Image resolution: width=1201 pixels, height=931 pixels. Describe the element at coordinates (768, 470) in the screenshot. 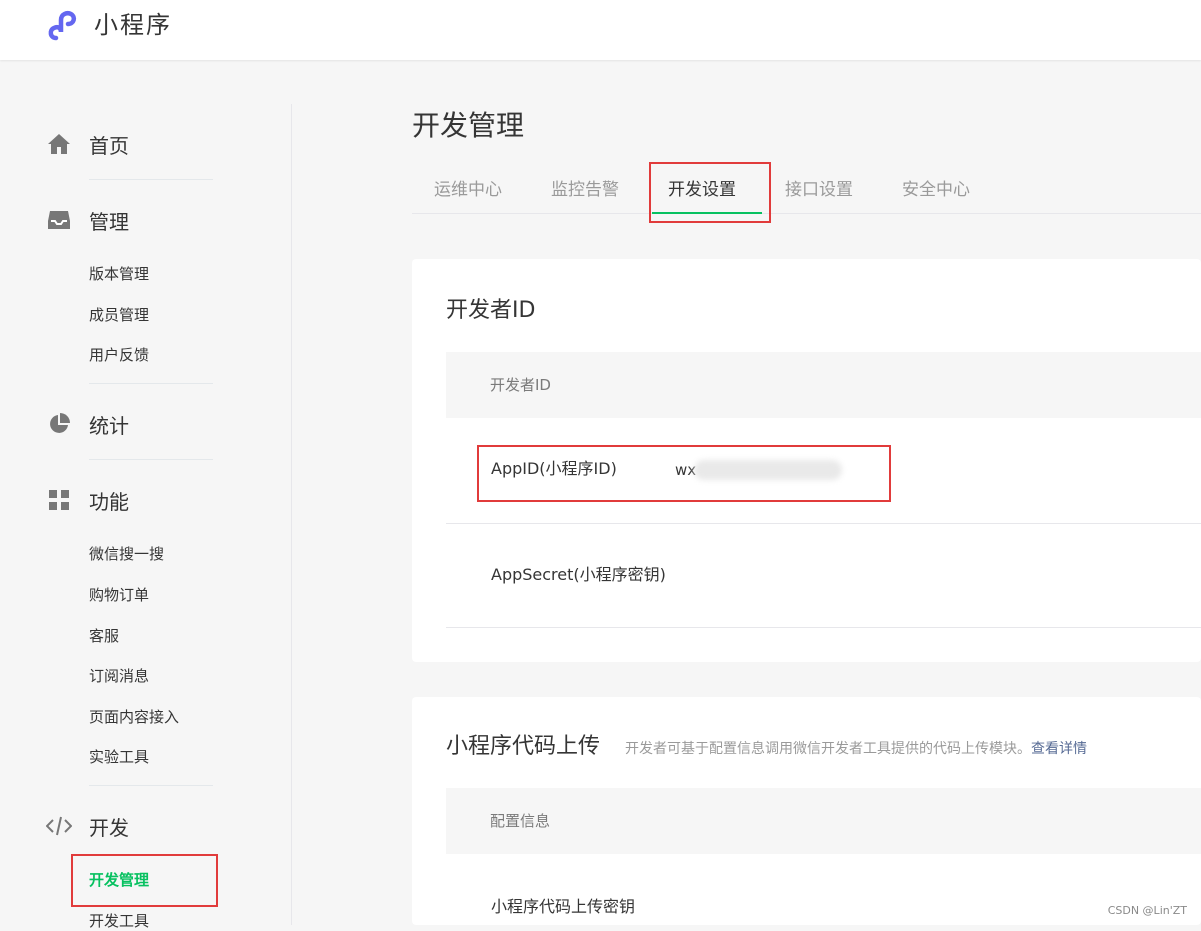

I see `appid-redaction-mask` at that location.